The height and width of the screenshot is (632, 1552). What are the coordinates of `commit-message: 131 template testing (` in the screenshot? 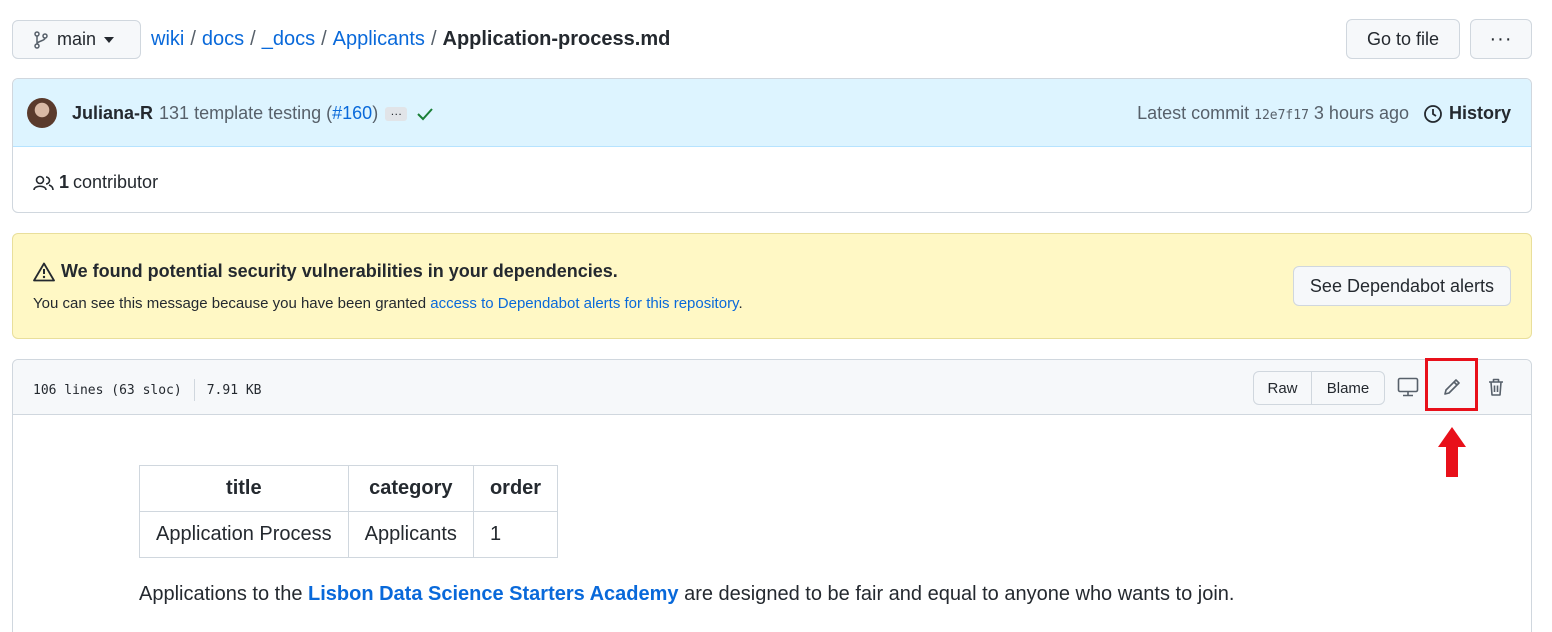 It's located at (245, 113).